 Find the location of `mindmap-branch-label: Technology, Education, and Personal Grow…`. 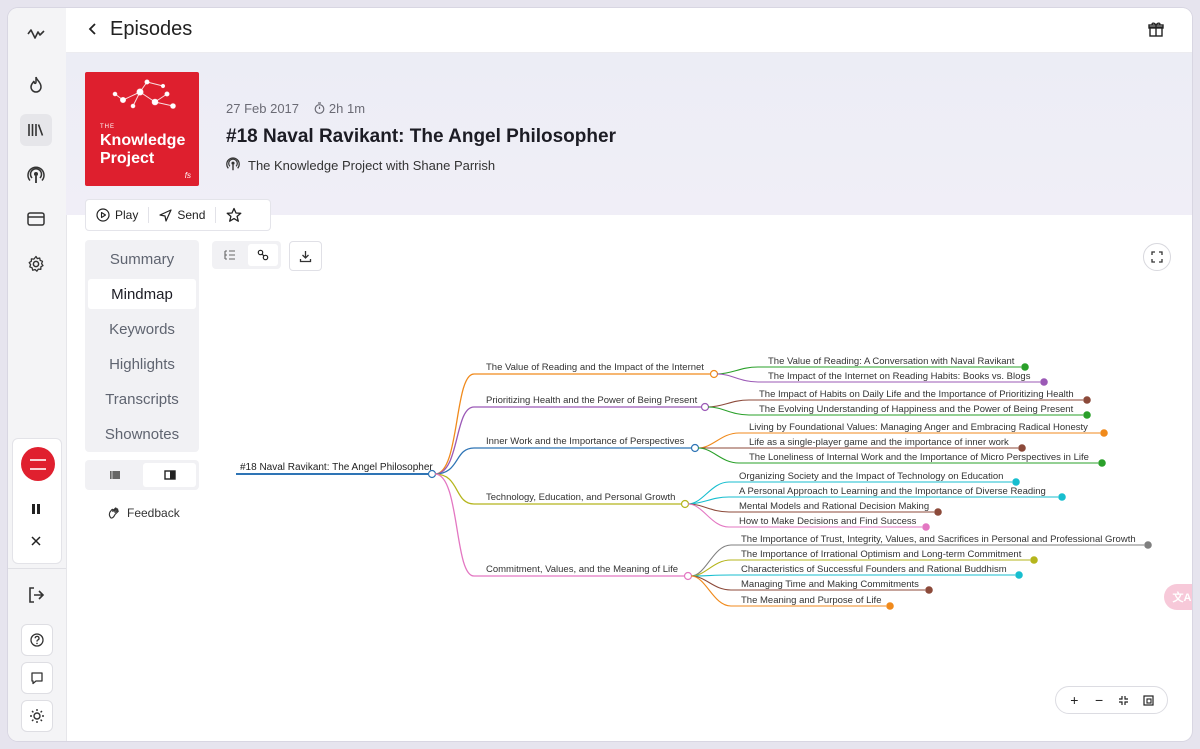

mindmap-branch-label: Technology, Education, and Personal Grow… is located at coordinates (580, 497).